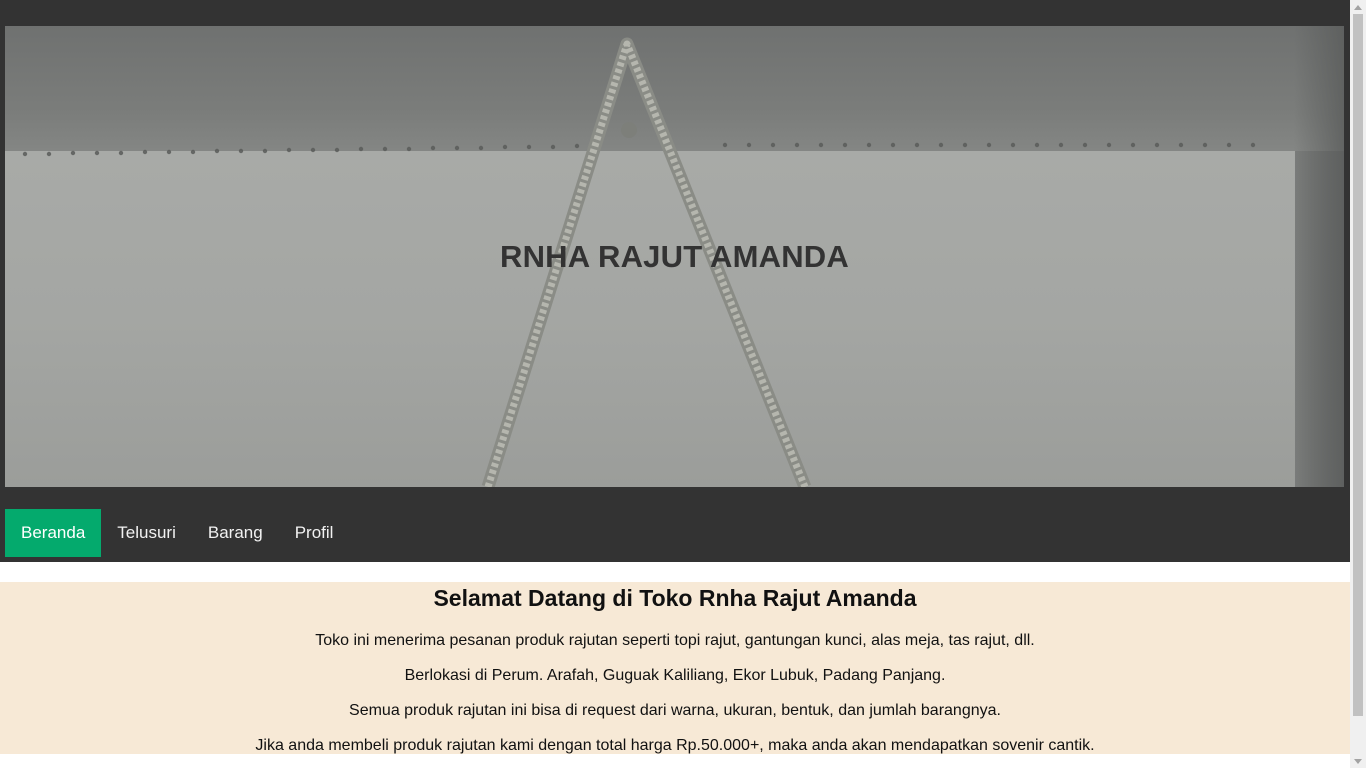 This screenshot has height=768, width=1366. I want to click on site-title: RNHA RAJUT AMANDA, so click(674, 256).